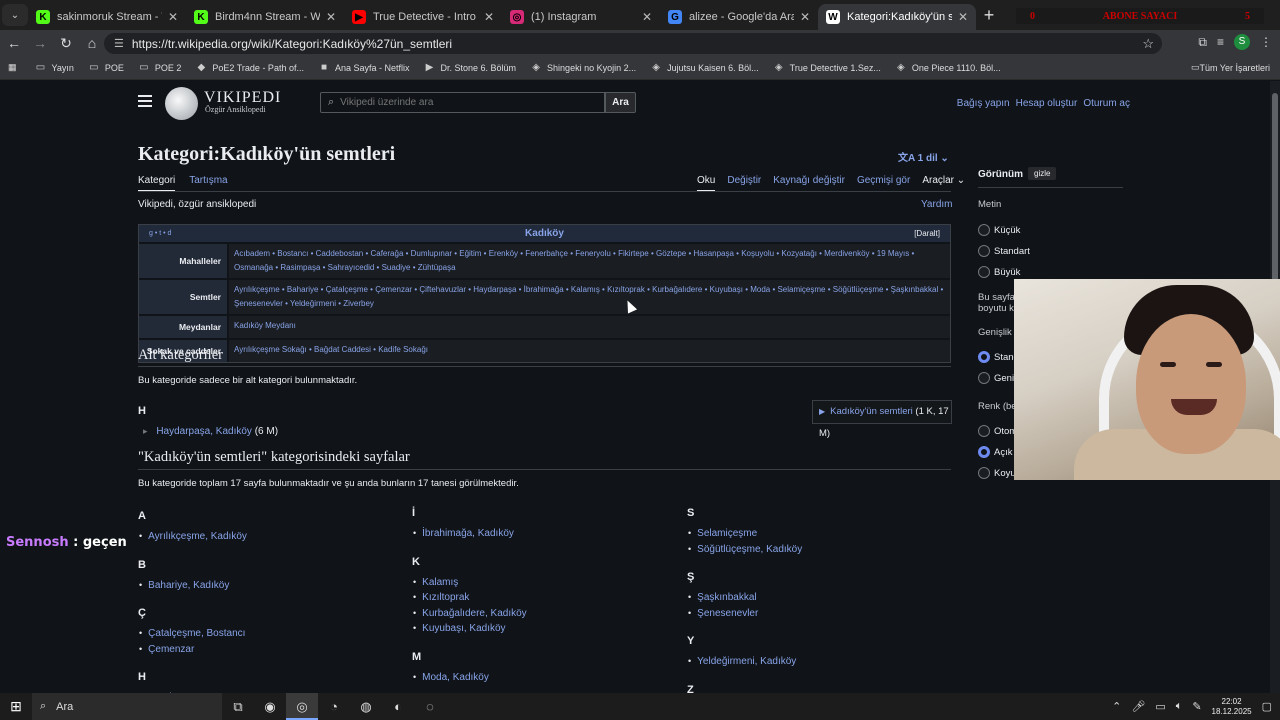  I want to click on steam-icon: ◉, so click(270, 706).